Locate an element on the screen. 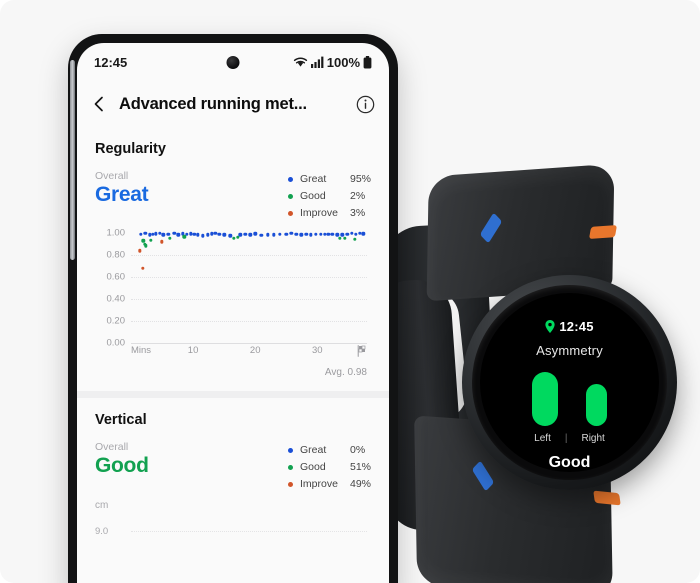  legend-value: 49% is located at coordinates (360, 484).